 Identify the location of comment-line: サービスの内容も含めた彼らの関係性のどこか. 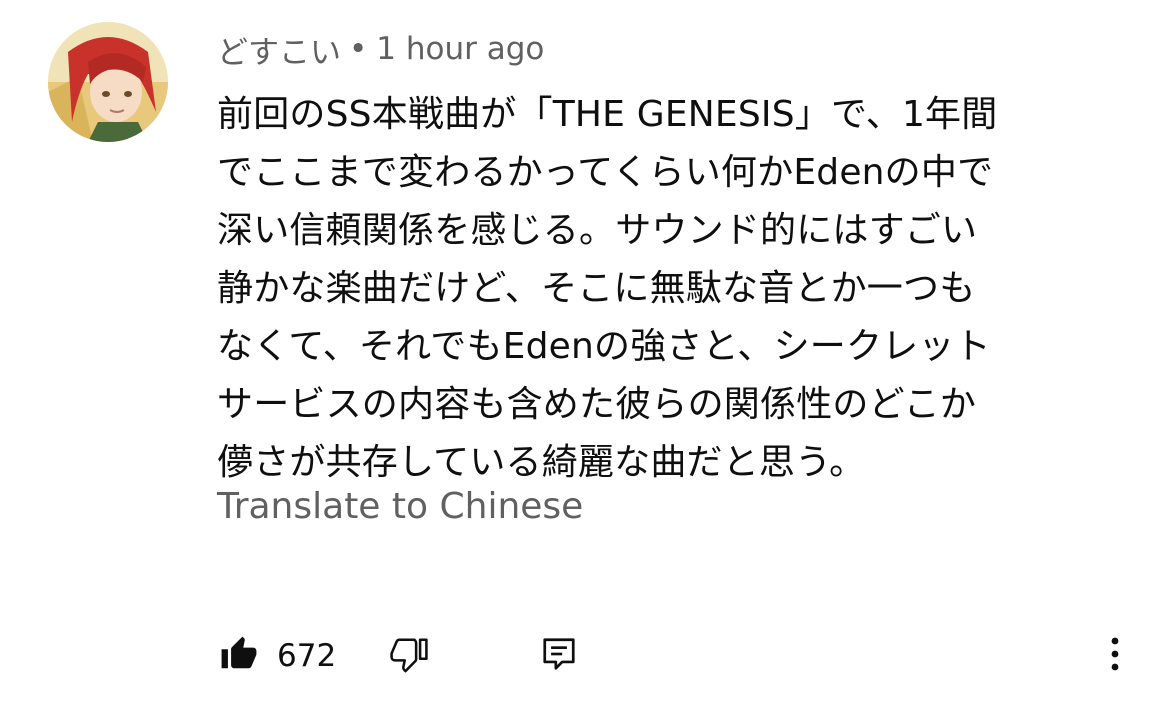
(597, 404).